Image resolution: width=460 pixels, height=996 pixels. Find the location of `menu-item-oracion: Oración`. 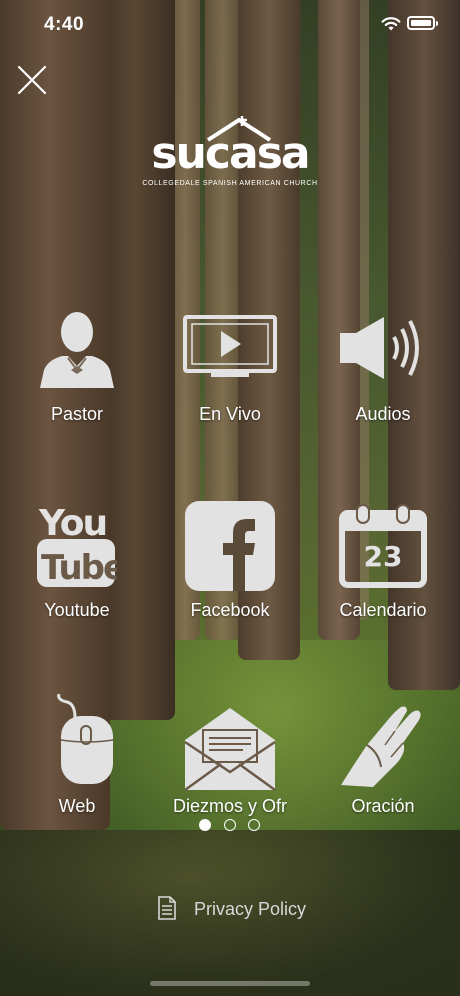

menu-item-oracion: Oración is located at coordinates (383, 757).